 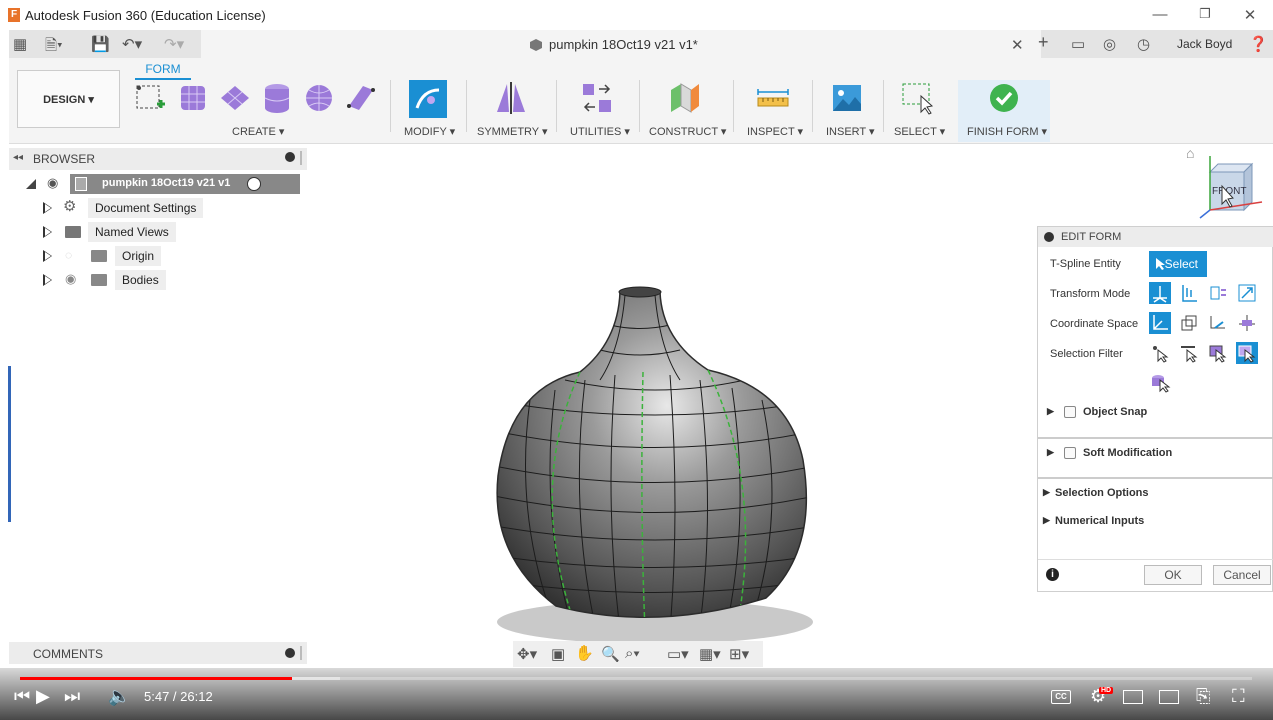 What do you see at coordinates (1070, 412) in the screenshot?
I see `object-snap-checkbox` at bounding box center [1070, 412].